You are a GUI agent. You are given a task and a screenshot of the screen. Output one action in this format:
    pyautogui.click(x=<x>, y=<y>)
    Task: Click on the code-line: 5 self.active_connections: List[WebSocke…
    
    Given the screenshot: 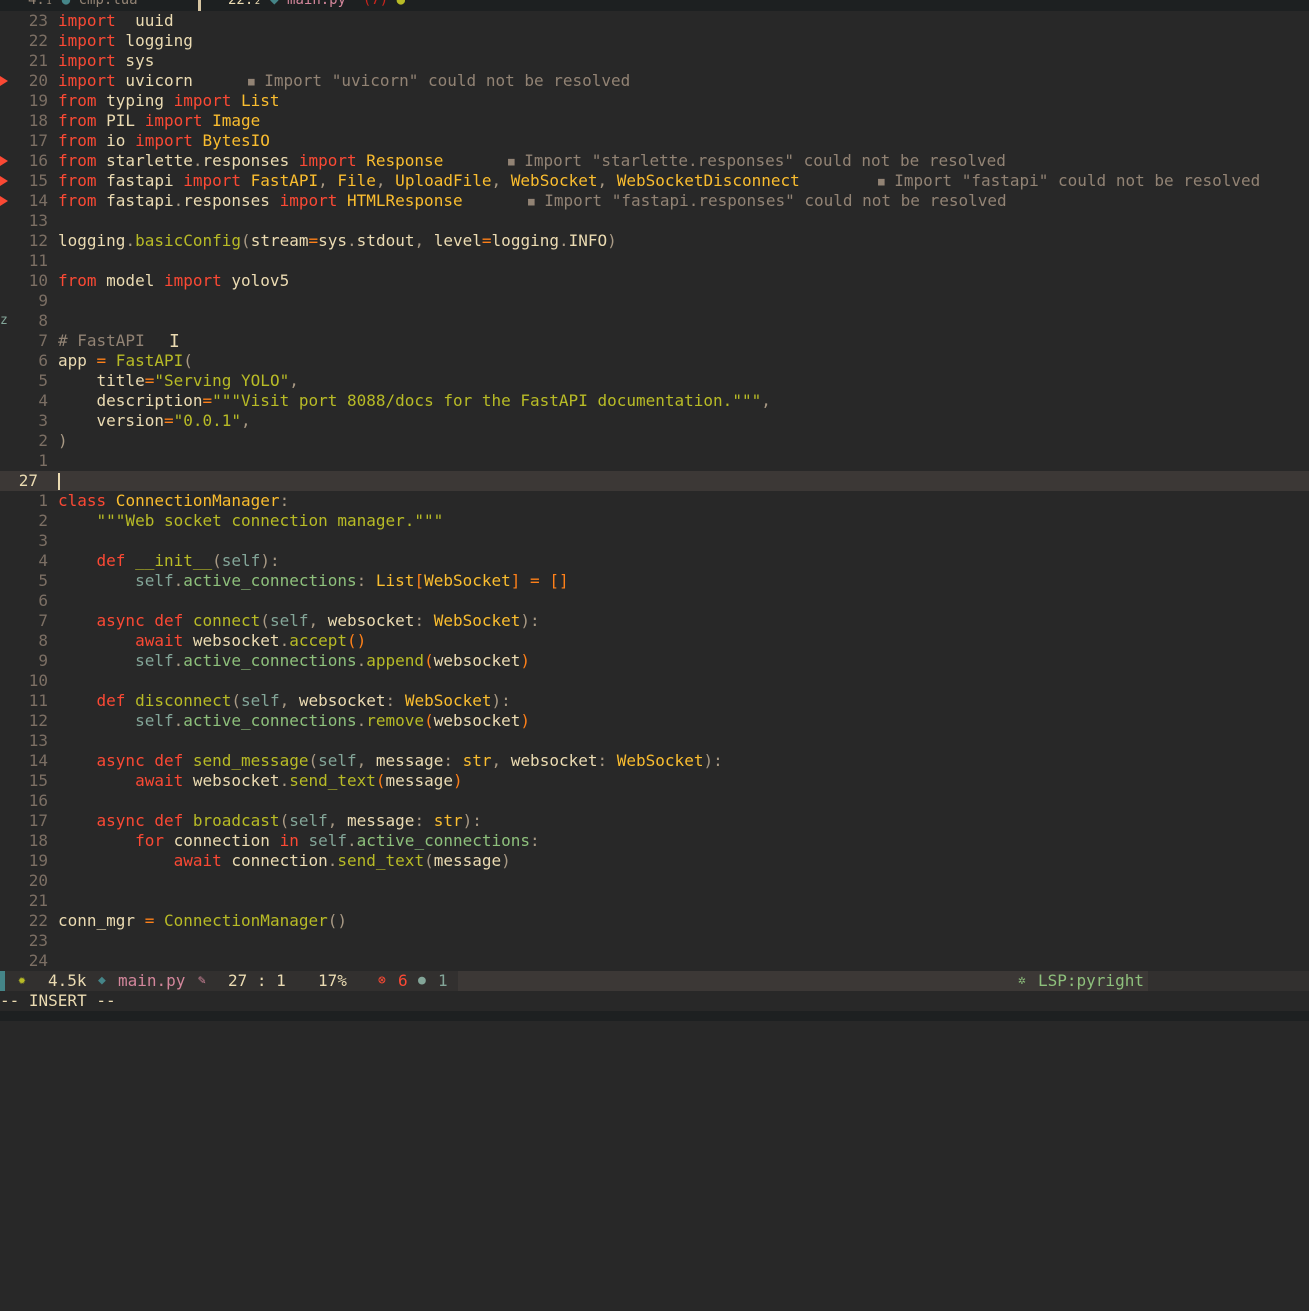 What is the action you would take?
    pyautogui.click(x=654, y=581)
    